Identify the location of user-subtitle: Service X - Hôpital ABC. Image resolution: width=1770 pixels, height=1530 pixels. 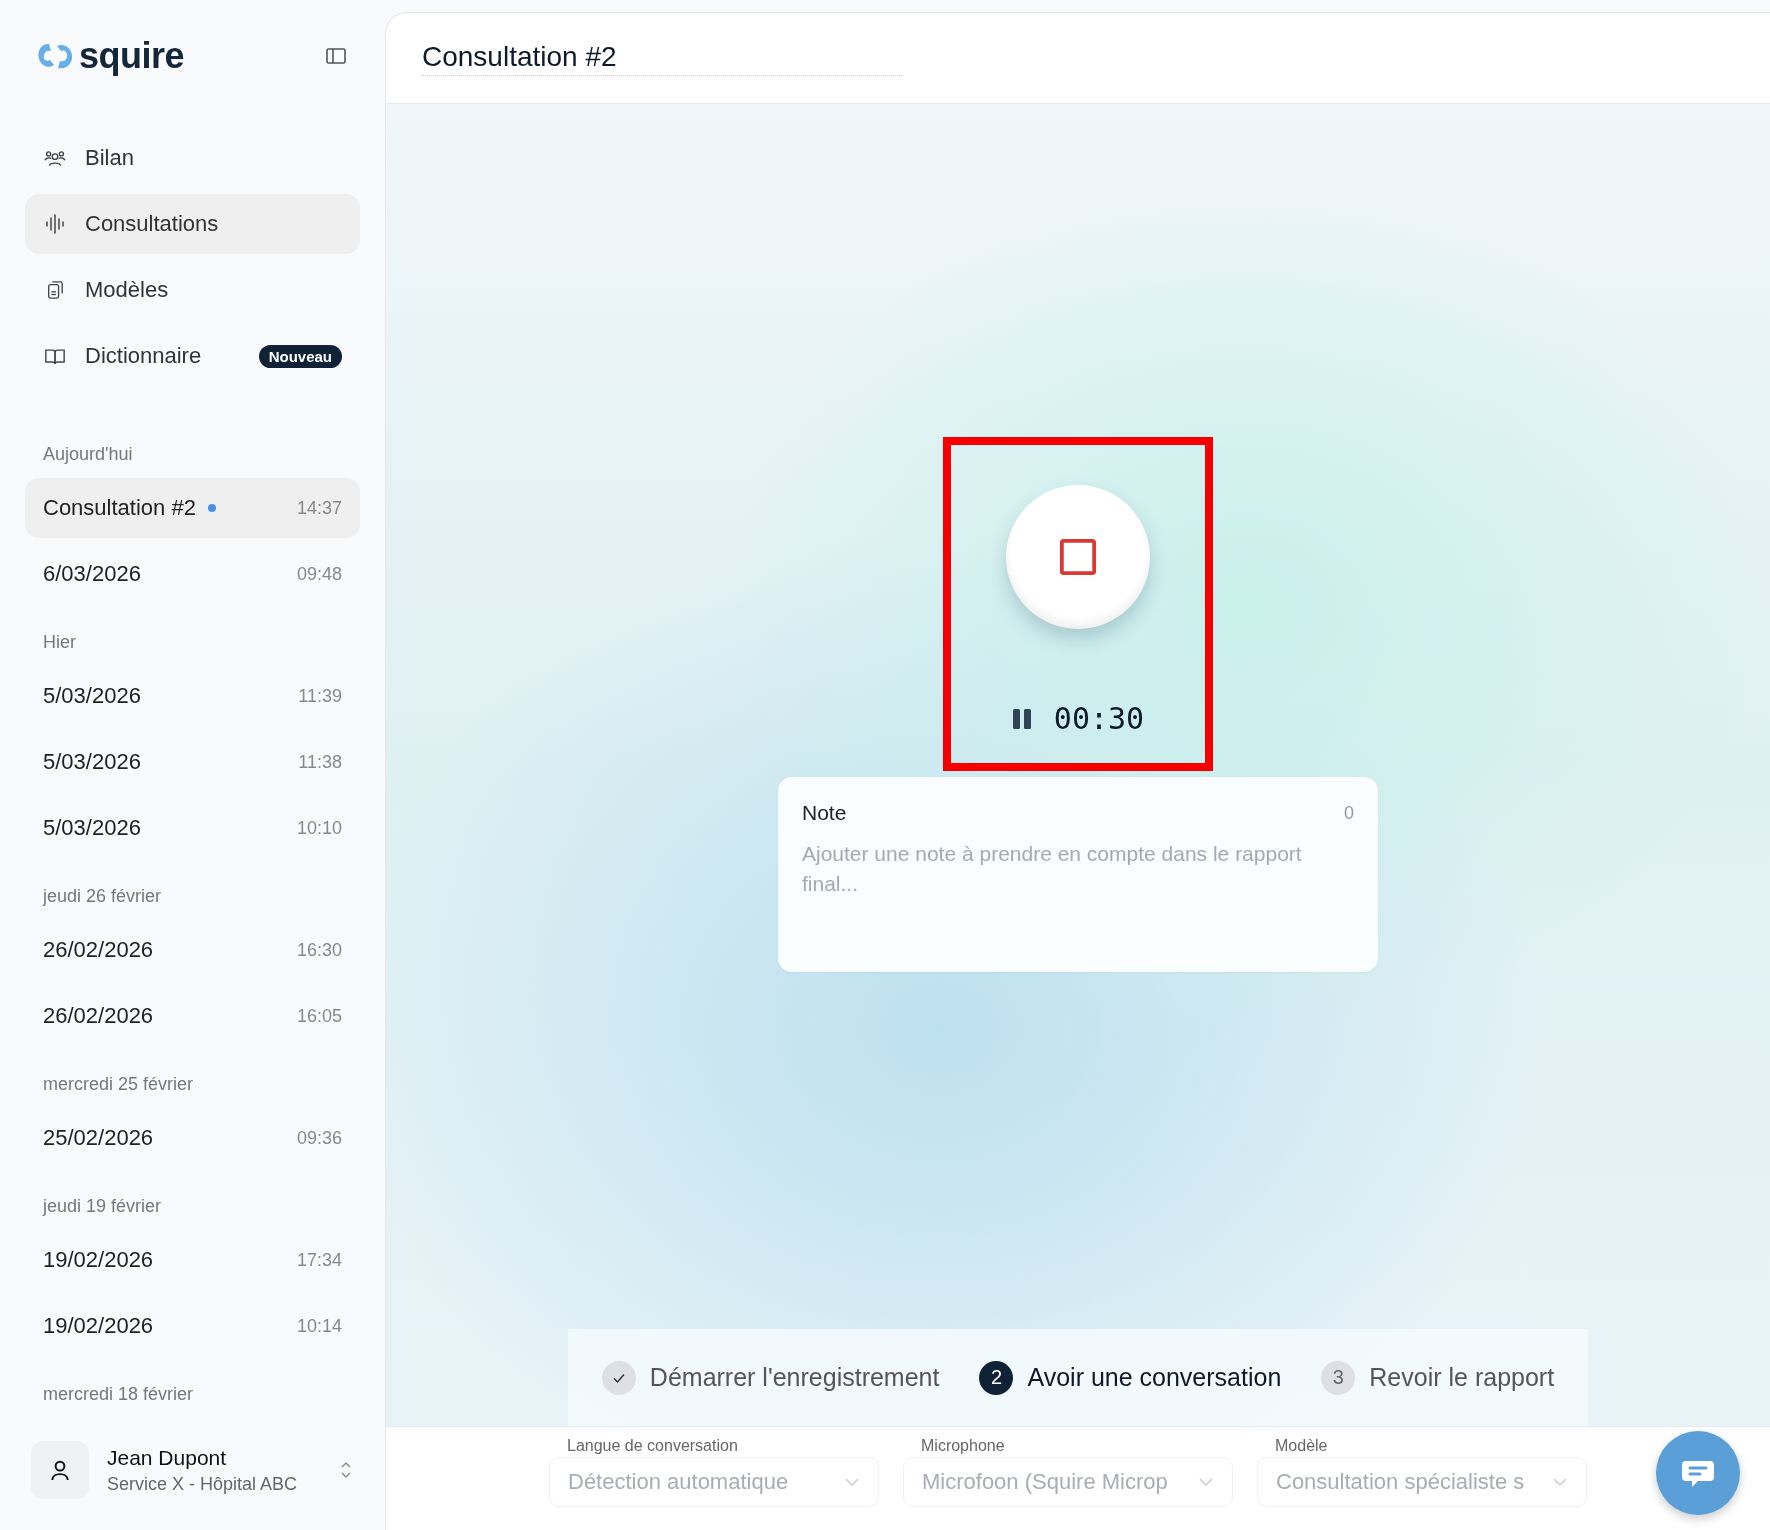
(203, 1484).